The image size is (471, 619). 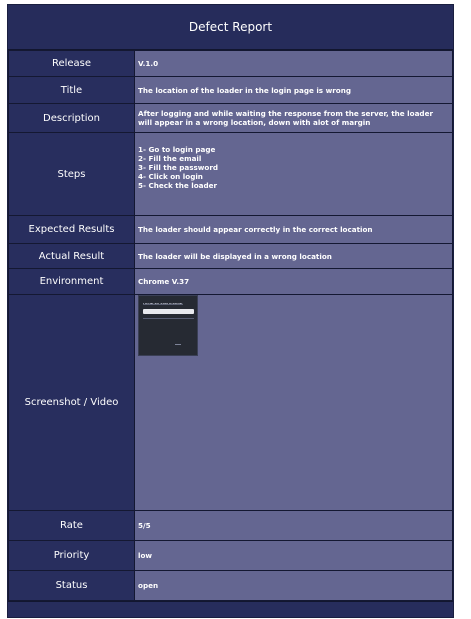 I want to click on step-item: 2- Fill the email, so click(x=170, y=158).